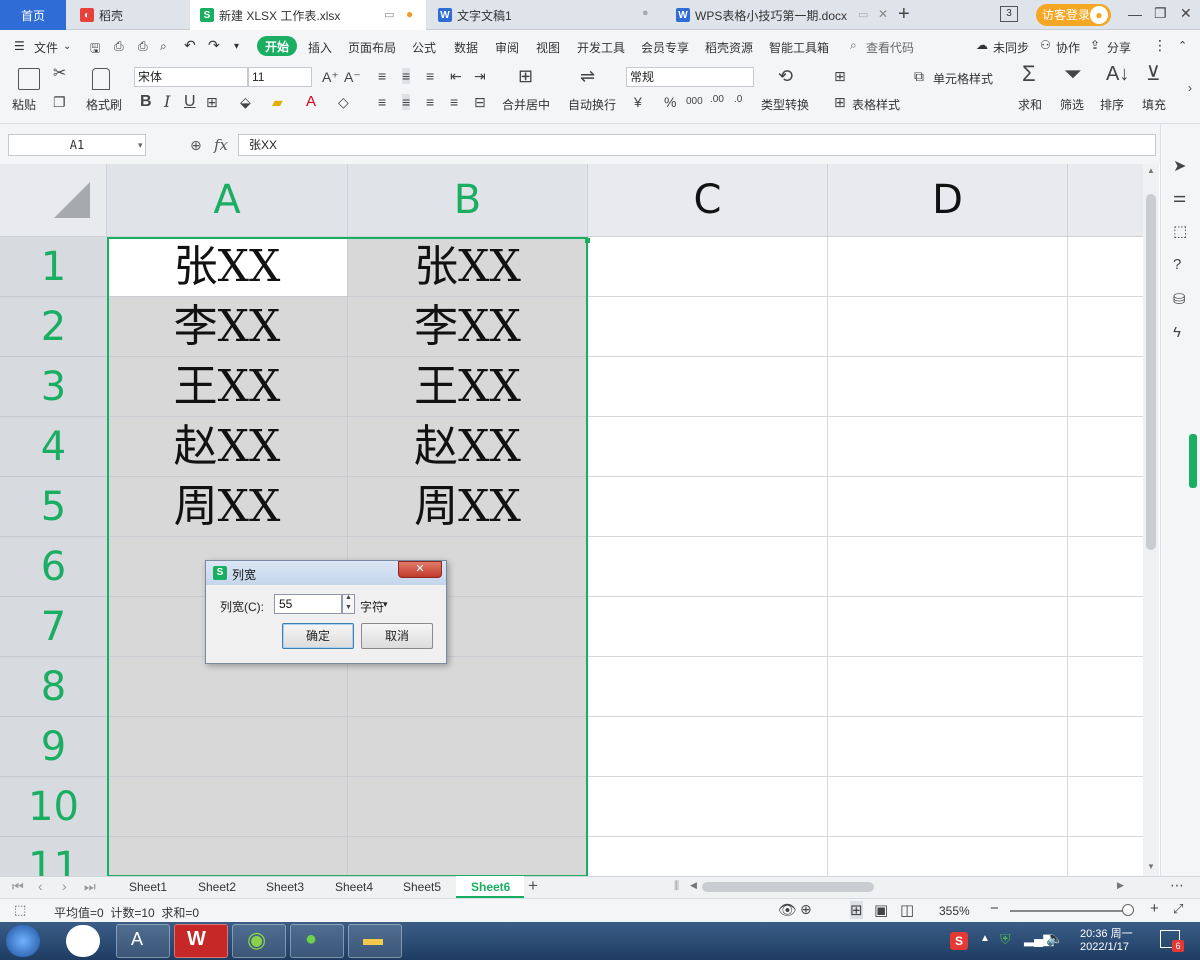 This screenshot has height=960, width=1200. What do you see at coordinates (466, 47) in the screenshot?
I see `menu-tab-data: 数据` at bounding box center [466, 47].